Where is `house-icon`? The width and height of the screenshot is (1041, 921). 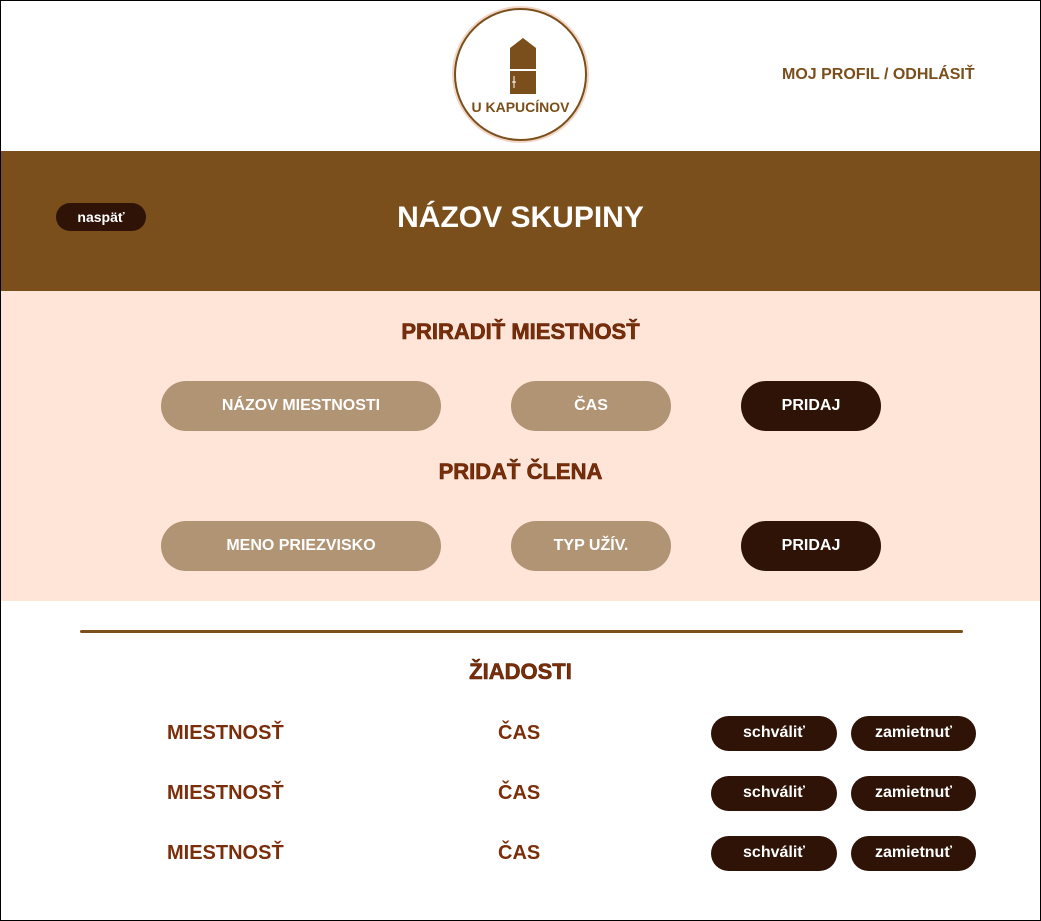 house-icon is located at coordinates (523, 66).